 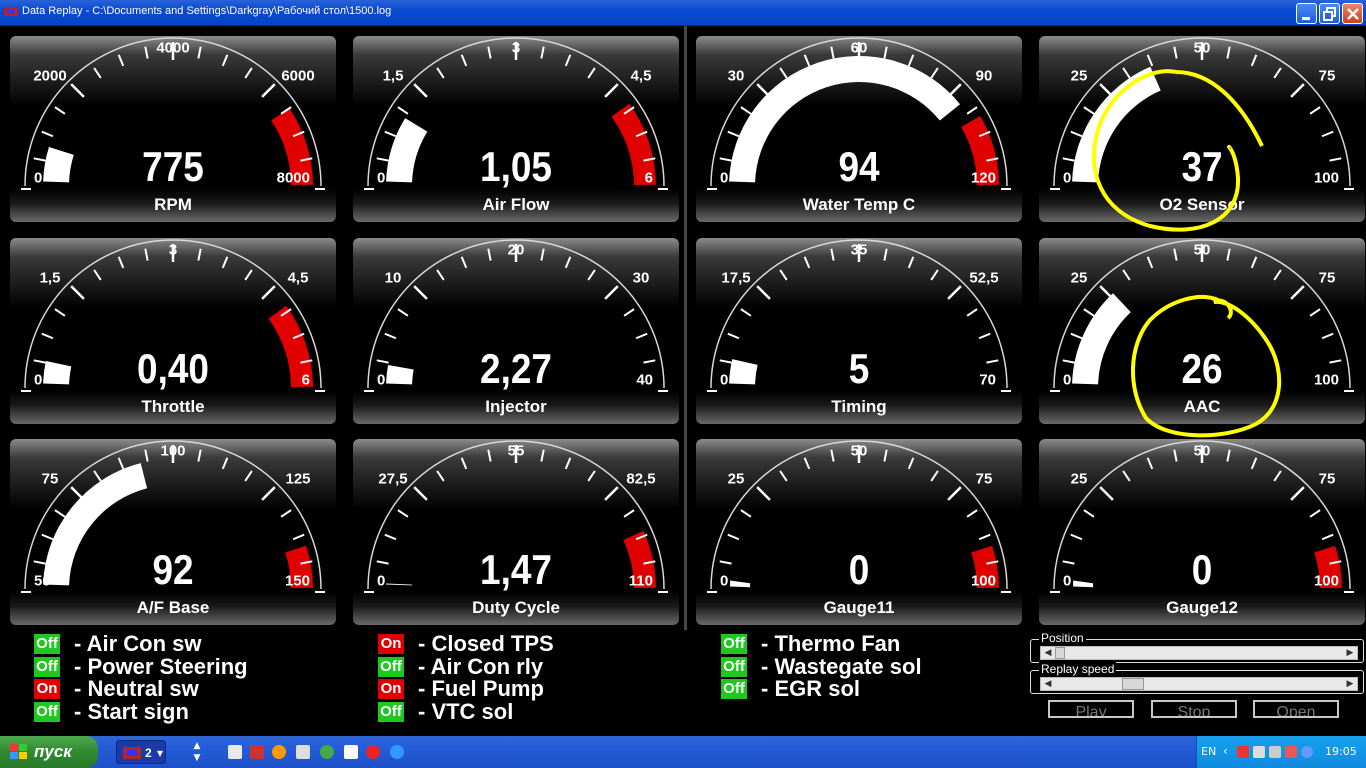 What do you see at coordinates (279, 752) in the screenshot?
I see `quicklaunch-media-icon` at bounding box center [279, 752].